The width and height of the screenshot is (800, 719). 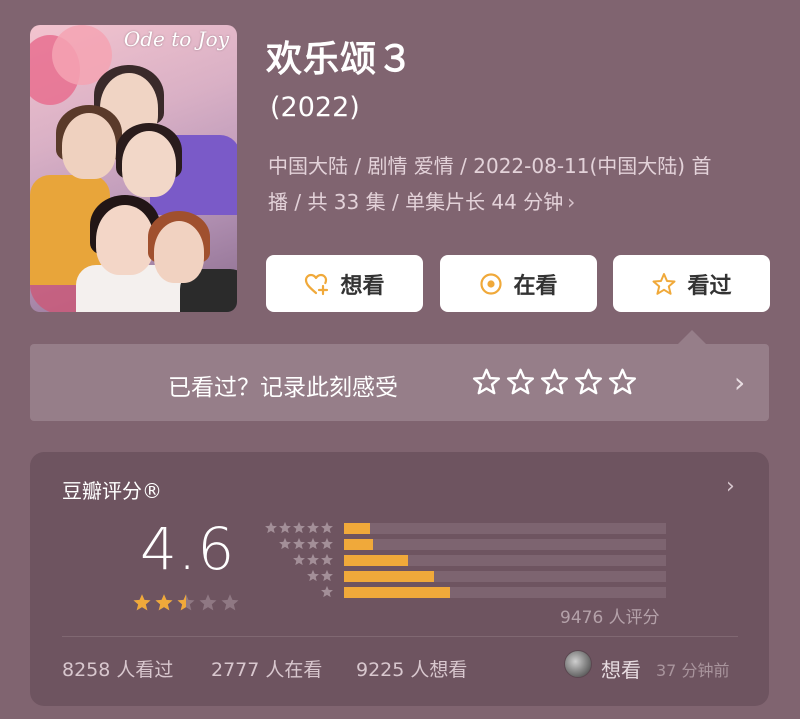 What do you see at coordinates (610, 618) in the screenshot?
I see `rating-count: 9476 人评分` at bounding box center [610, 618].